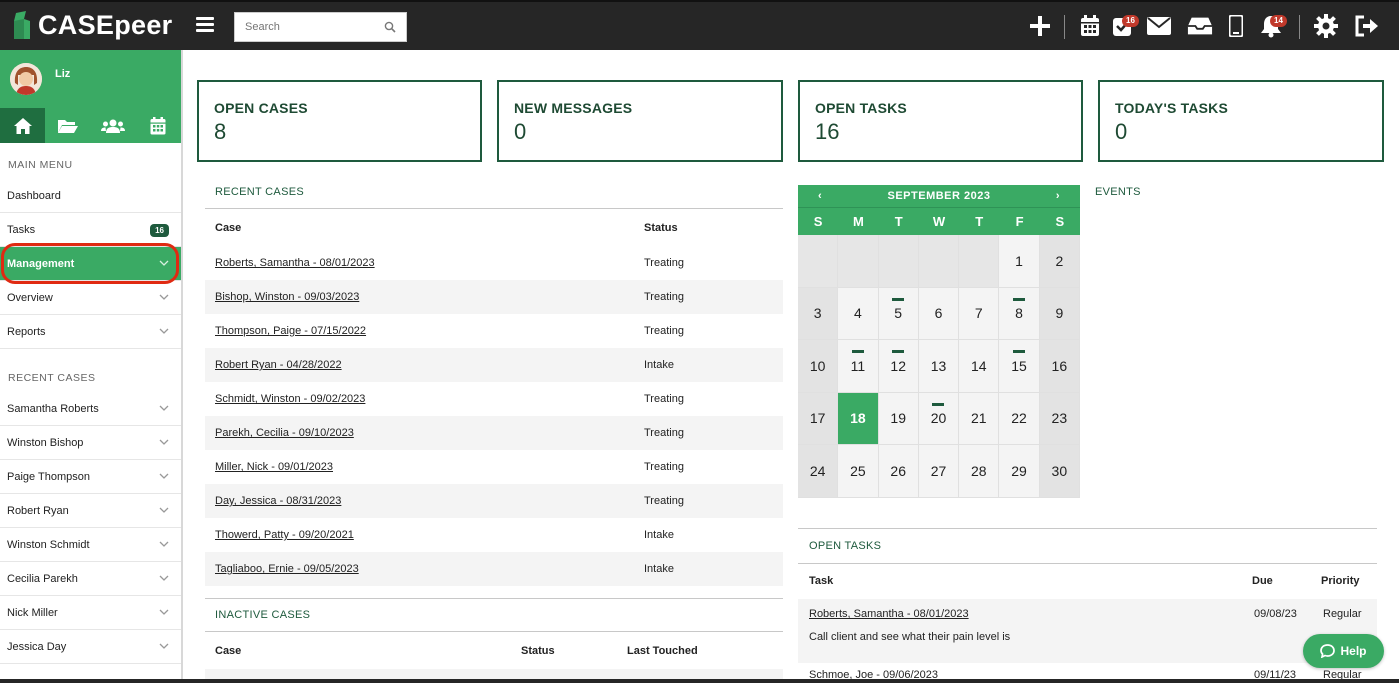  I want to click on toolbar-divider, so click(1064, 27).